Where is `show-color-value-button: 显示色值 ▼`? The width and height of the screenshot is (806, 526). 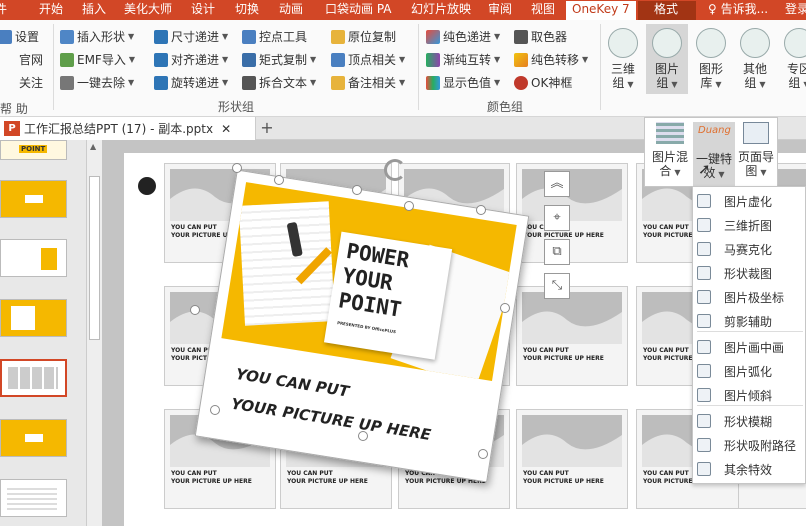 show-color-value-button: 显示色值 ▼ is located at coordinates (463, 83).